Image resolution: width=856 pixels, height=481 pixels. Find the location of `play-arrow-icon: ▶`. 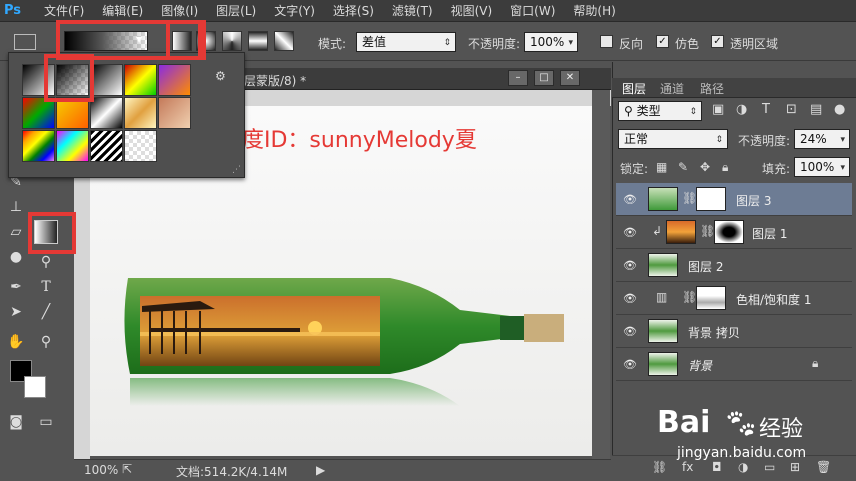

play-arrow-icon: ▶ is located at coordinates (320, 470).